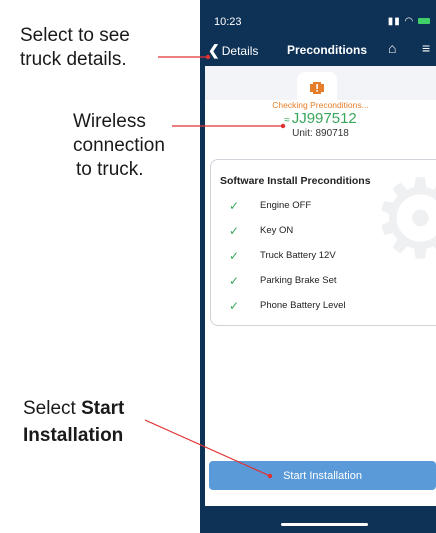 The image size is (436, 533). I want to click on leader-dot-details, so click(208, 57).